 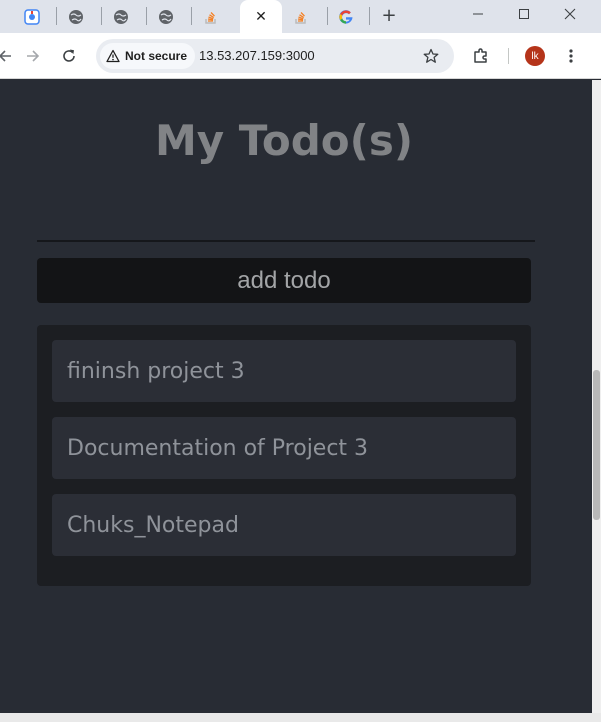 I want to click on add-todo-button: add todo, so click(x=284, y=280).